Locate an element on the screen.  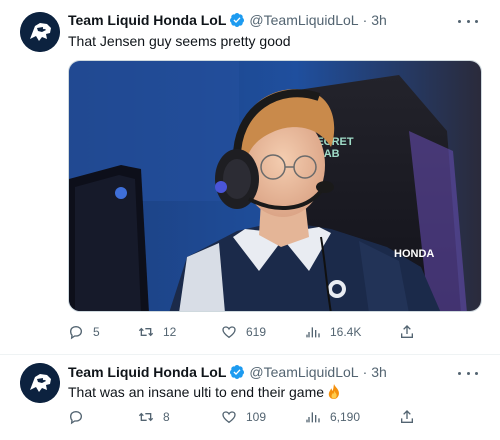
views-button: 16.4K is located at coordinates (333, 332).